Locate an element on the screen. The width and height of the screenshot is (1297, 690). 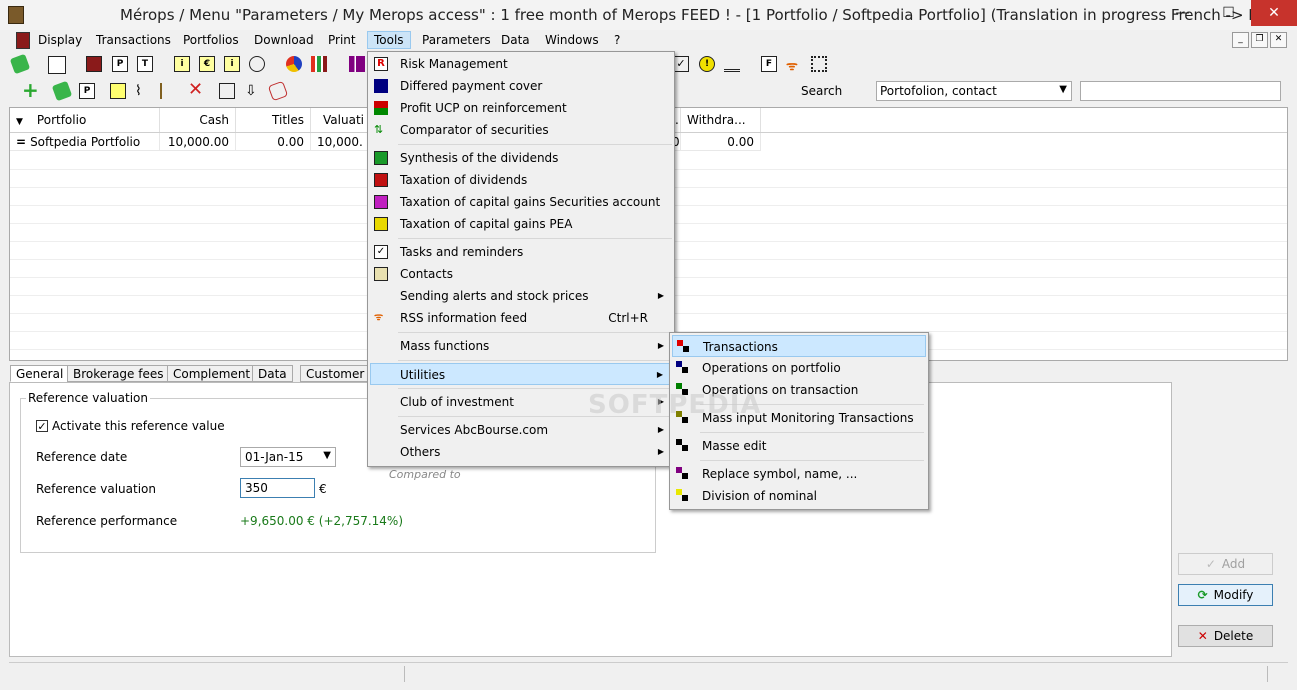
submenu-item-mass-input: Mass input Monitoring Transactions is located at coordinates (799, 418).